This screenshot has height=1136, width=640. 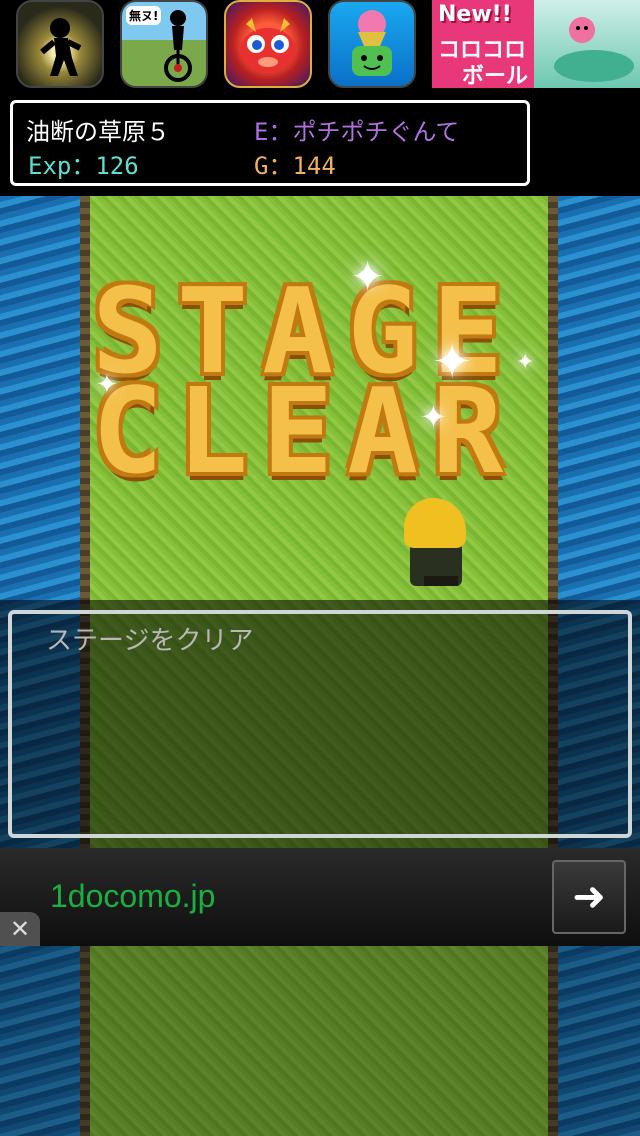 I want to click on watering-can-icon, so click(x=372, y=43).